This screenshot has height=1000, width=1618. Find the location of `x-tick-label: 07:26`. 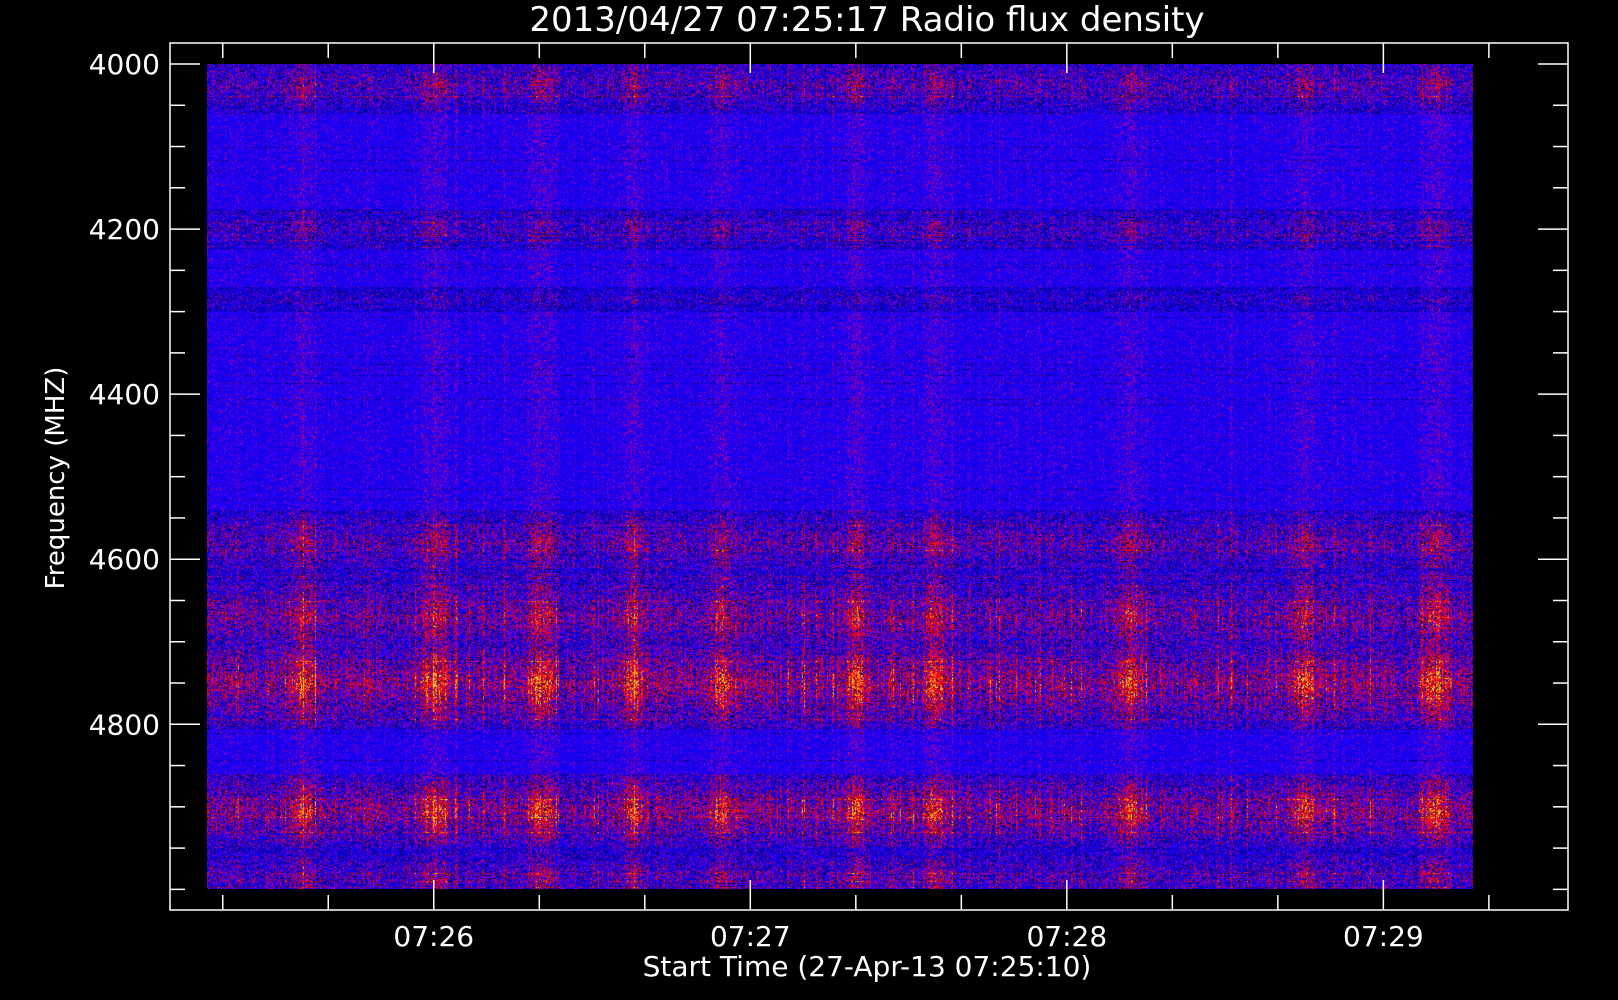

x-tick-label: 07:26 is located at coordinates (433, 936).